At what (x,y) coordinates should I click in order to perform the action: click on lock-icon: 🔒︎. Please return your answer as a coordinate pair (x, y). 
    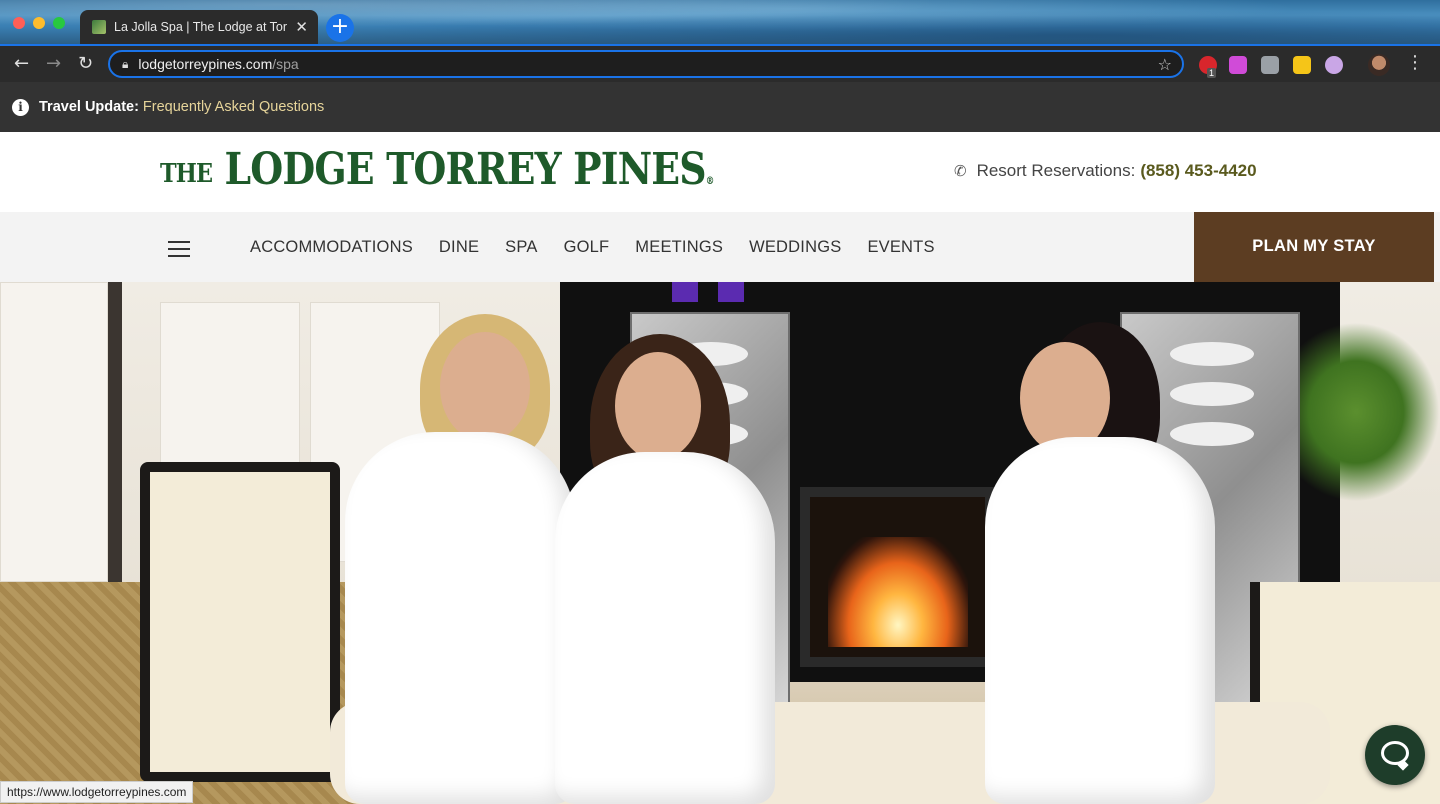
    Looking at the image, I should click on (125, 63).